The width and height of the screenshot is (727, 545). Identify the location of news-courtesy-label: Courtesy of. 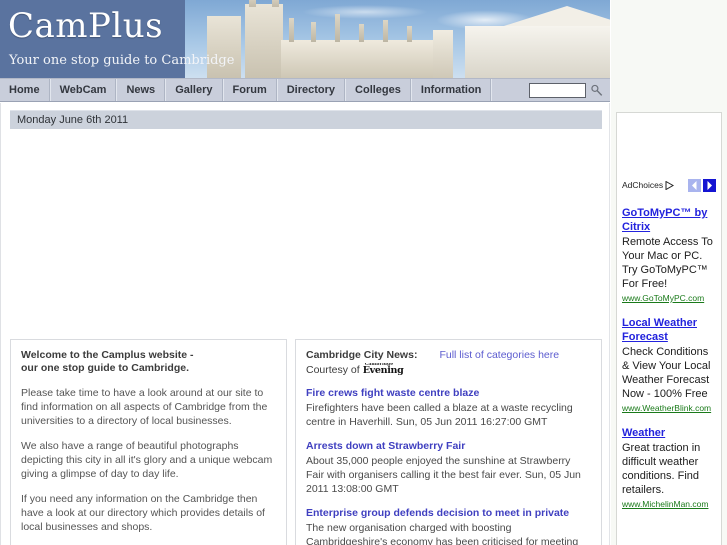
(333, 369).